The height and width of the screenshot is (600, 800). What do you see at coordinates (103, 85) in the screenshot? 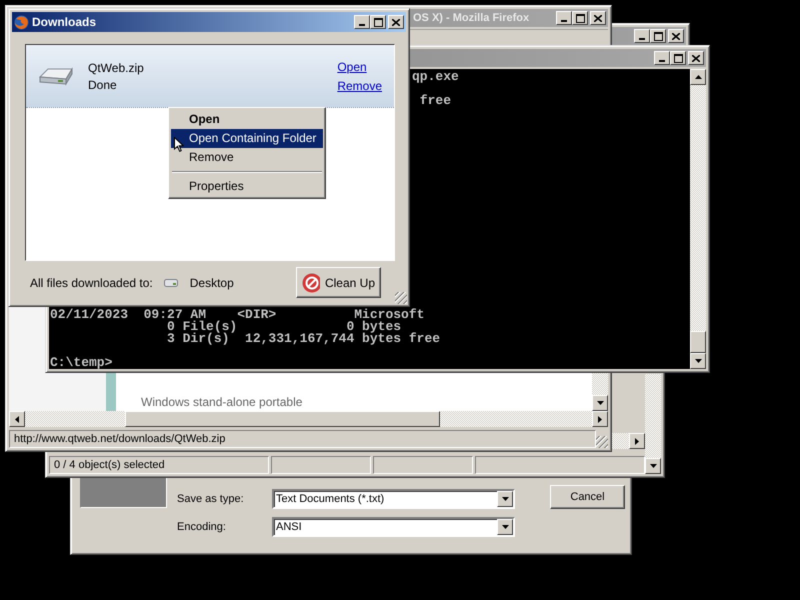
I see `download-status: Done` at bounding box center [103, 85].